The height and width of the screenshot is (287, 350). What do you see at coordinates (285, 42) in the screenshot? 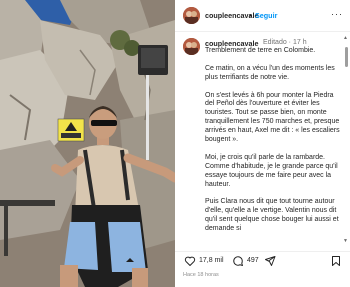
I see `caption-meta: Editado · 17 h` at bounding box center [285, 42].